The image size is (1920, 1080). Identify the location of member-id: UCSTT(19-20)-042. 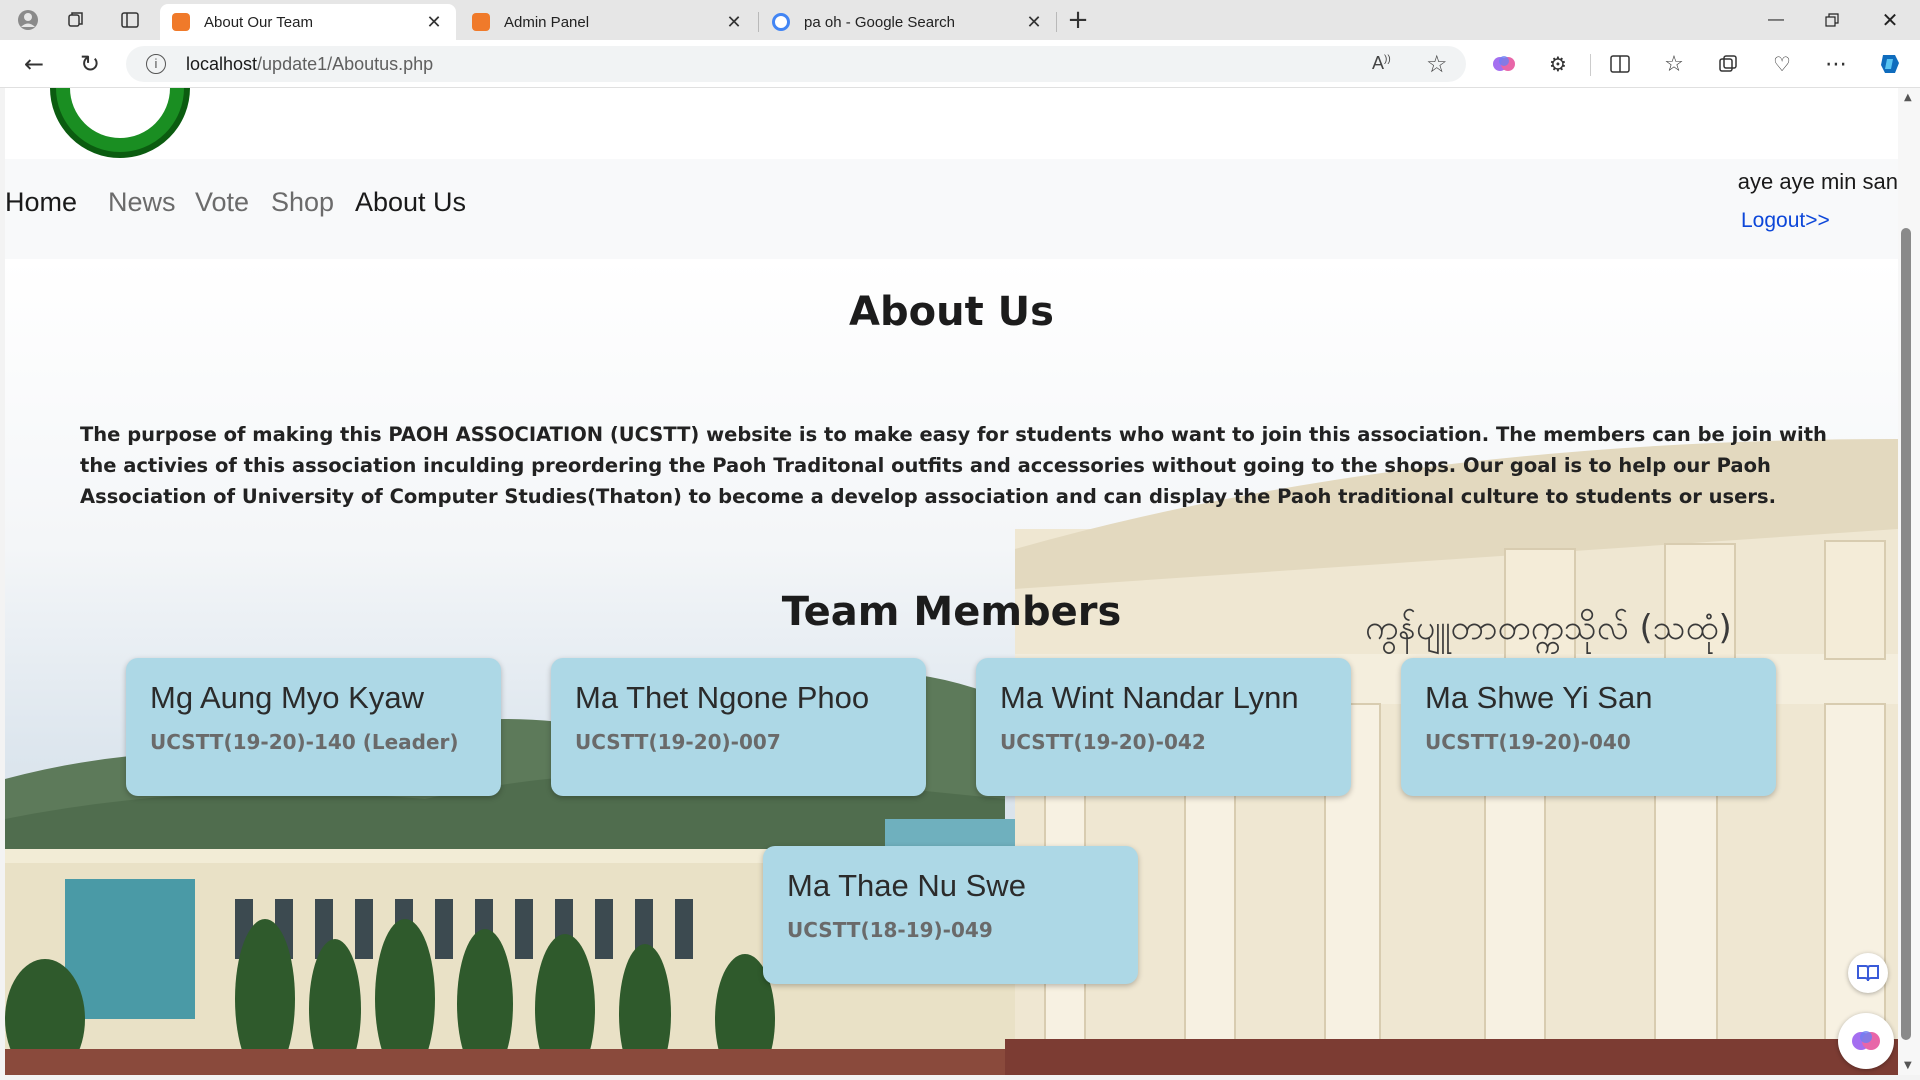
(1103, 742).